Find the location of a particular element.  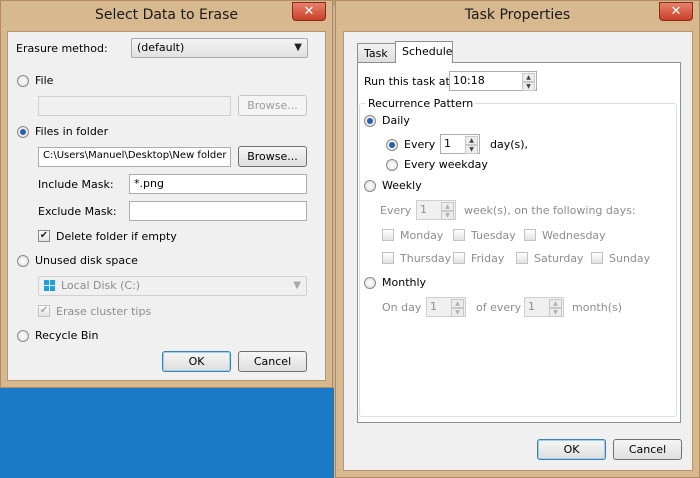

monday-checkbox is located at coordinates (388, 235).